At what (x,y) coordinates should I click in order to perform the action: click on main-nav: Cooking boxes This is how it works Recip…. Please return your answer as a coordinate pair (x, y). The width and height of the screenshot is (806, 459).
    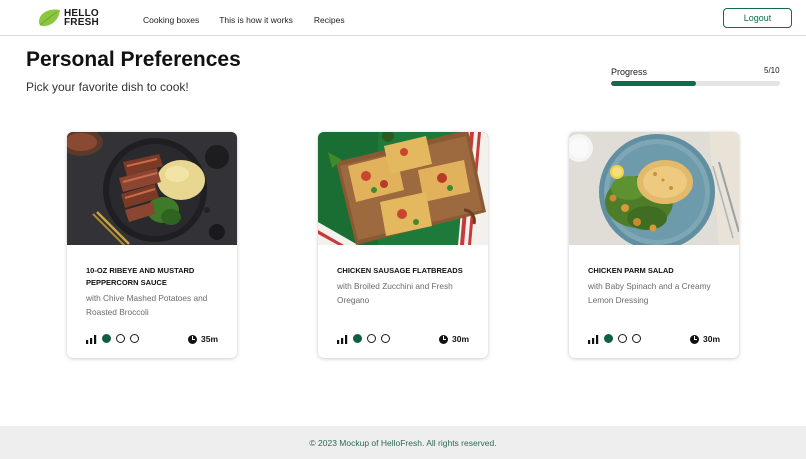
    Looking at the image, I should click on (244, 20).